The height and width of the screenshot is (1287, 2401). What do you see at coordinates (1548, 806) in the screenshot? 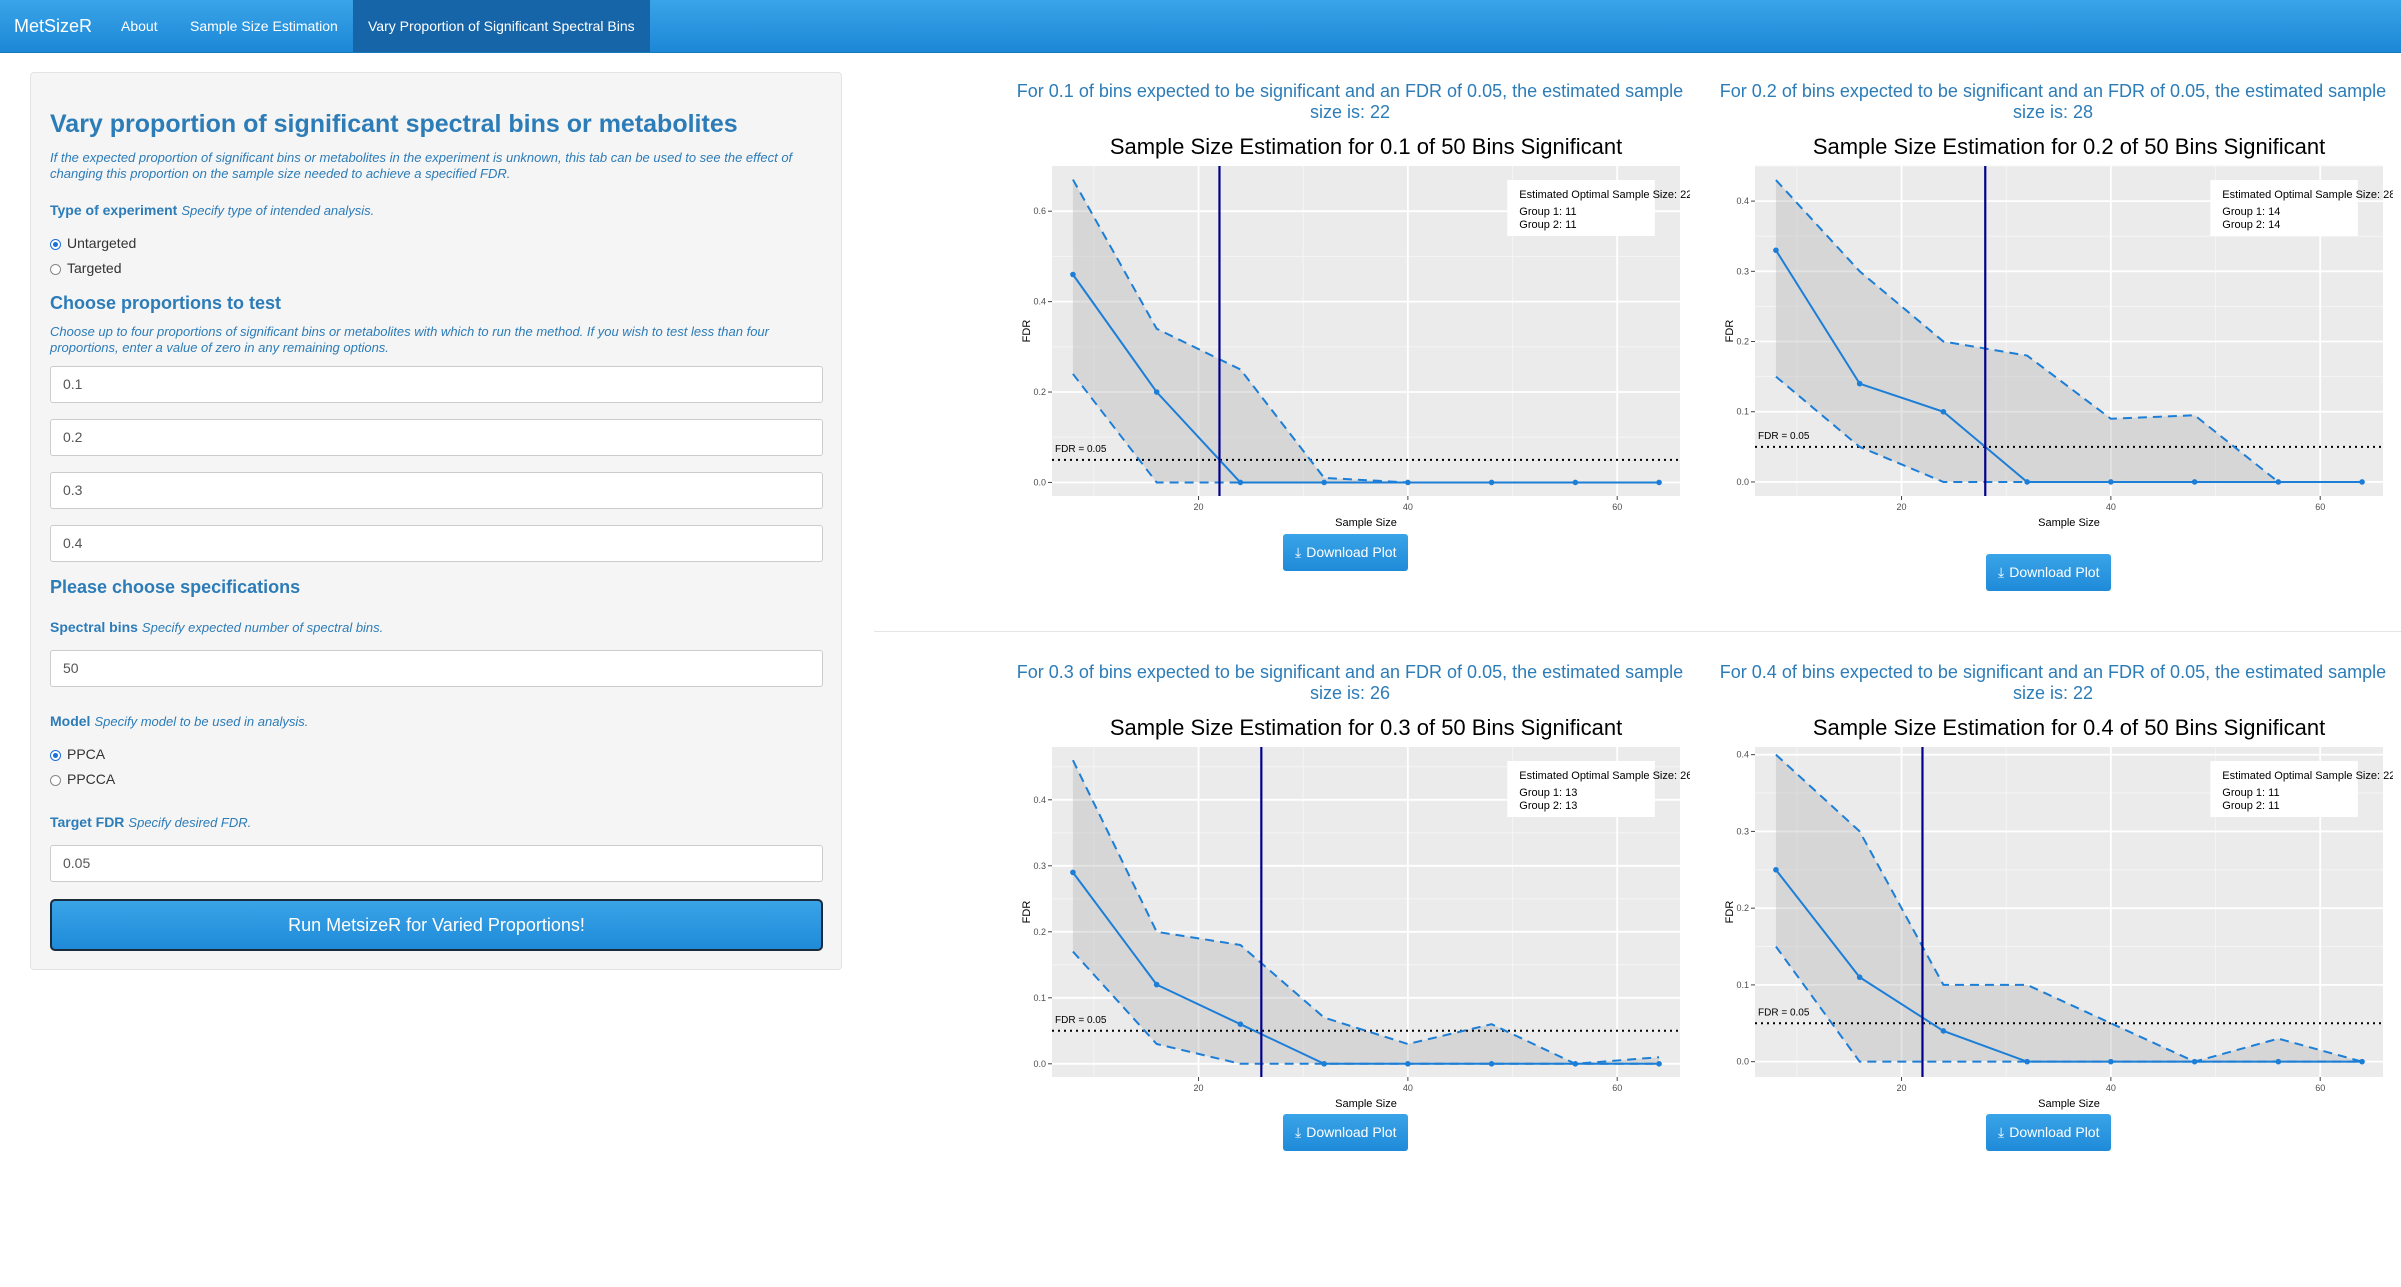
I see `legend-group-2: Group 2: 13` at bounding box center [1548, 806].